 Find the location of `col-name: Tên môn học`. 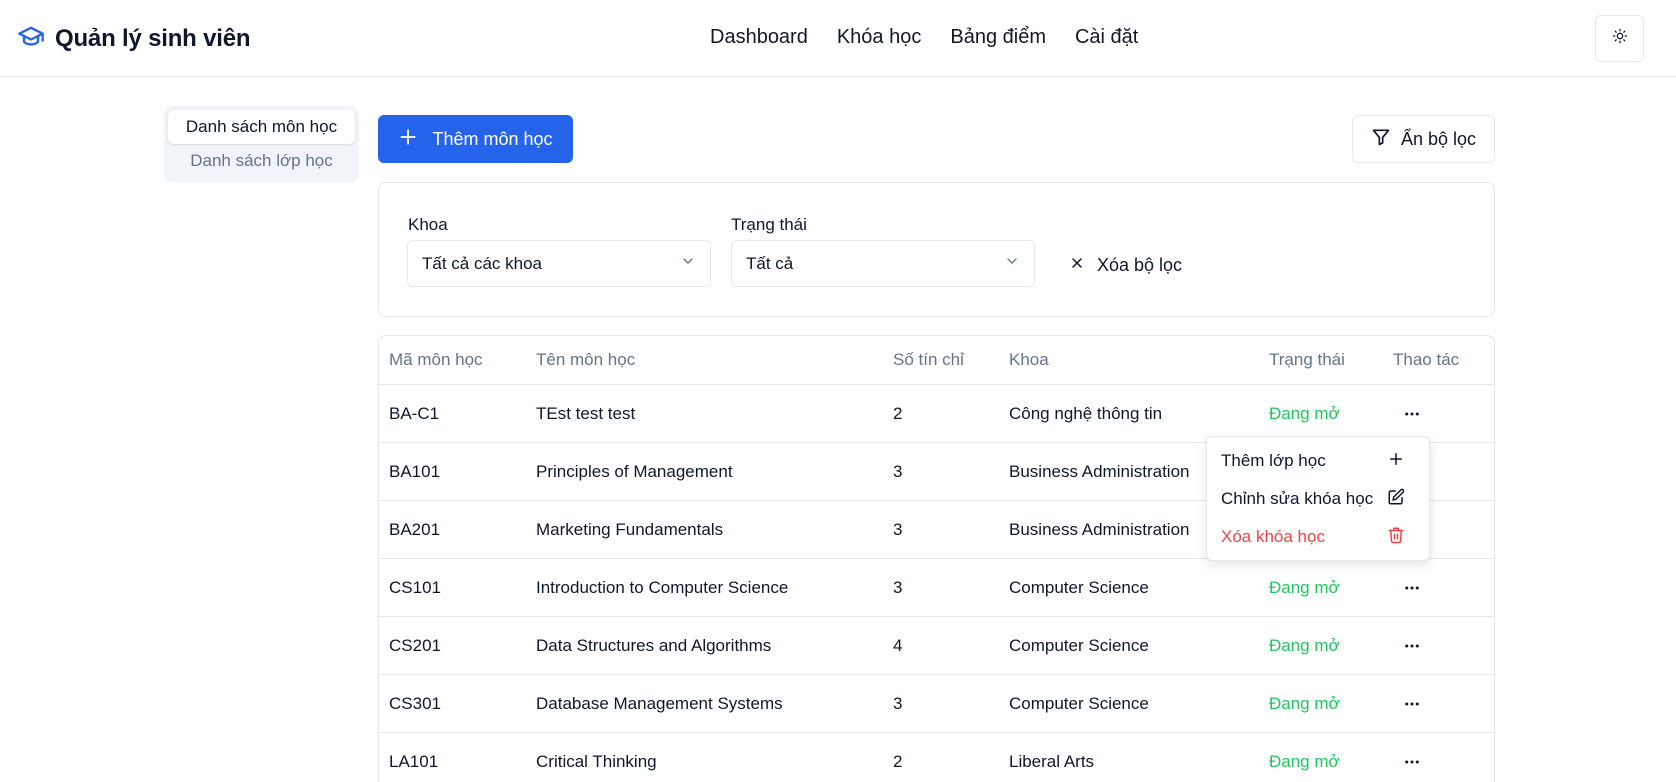

col-name: Tên môn học is located at coordinates (586, 359).